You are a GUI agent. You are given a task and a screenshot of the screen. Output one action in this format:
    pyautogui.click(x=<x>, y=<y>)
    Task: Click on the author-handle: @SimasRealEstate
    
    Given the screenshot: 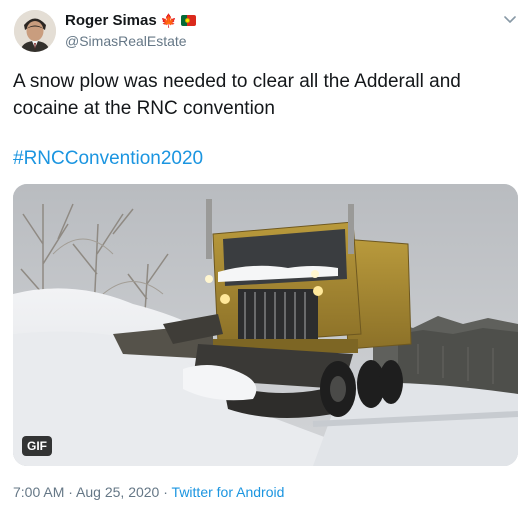 What is the action you would take?
    pyautogui.click(x=126, y=41)
    